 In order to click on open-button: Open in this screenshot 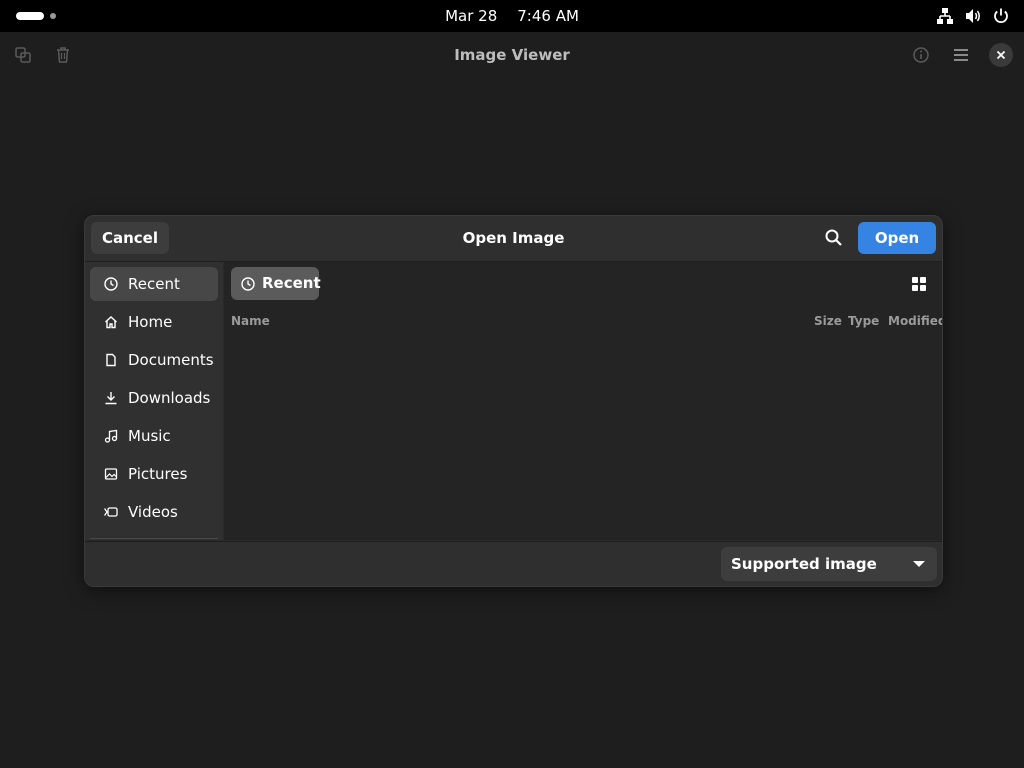, I will do `click(897, 238)`.